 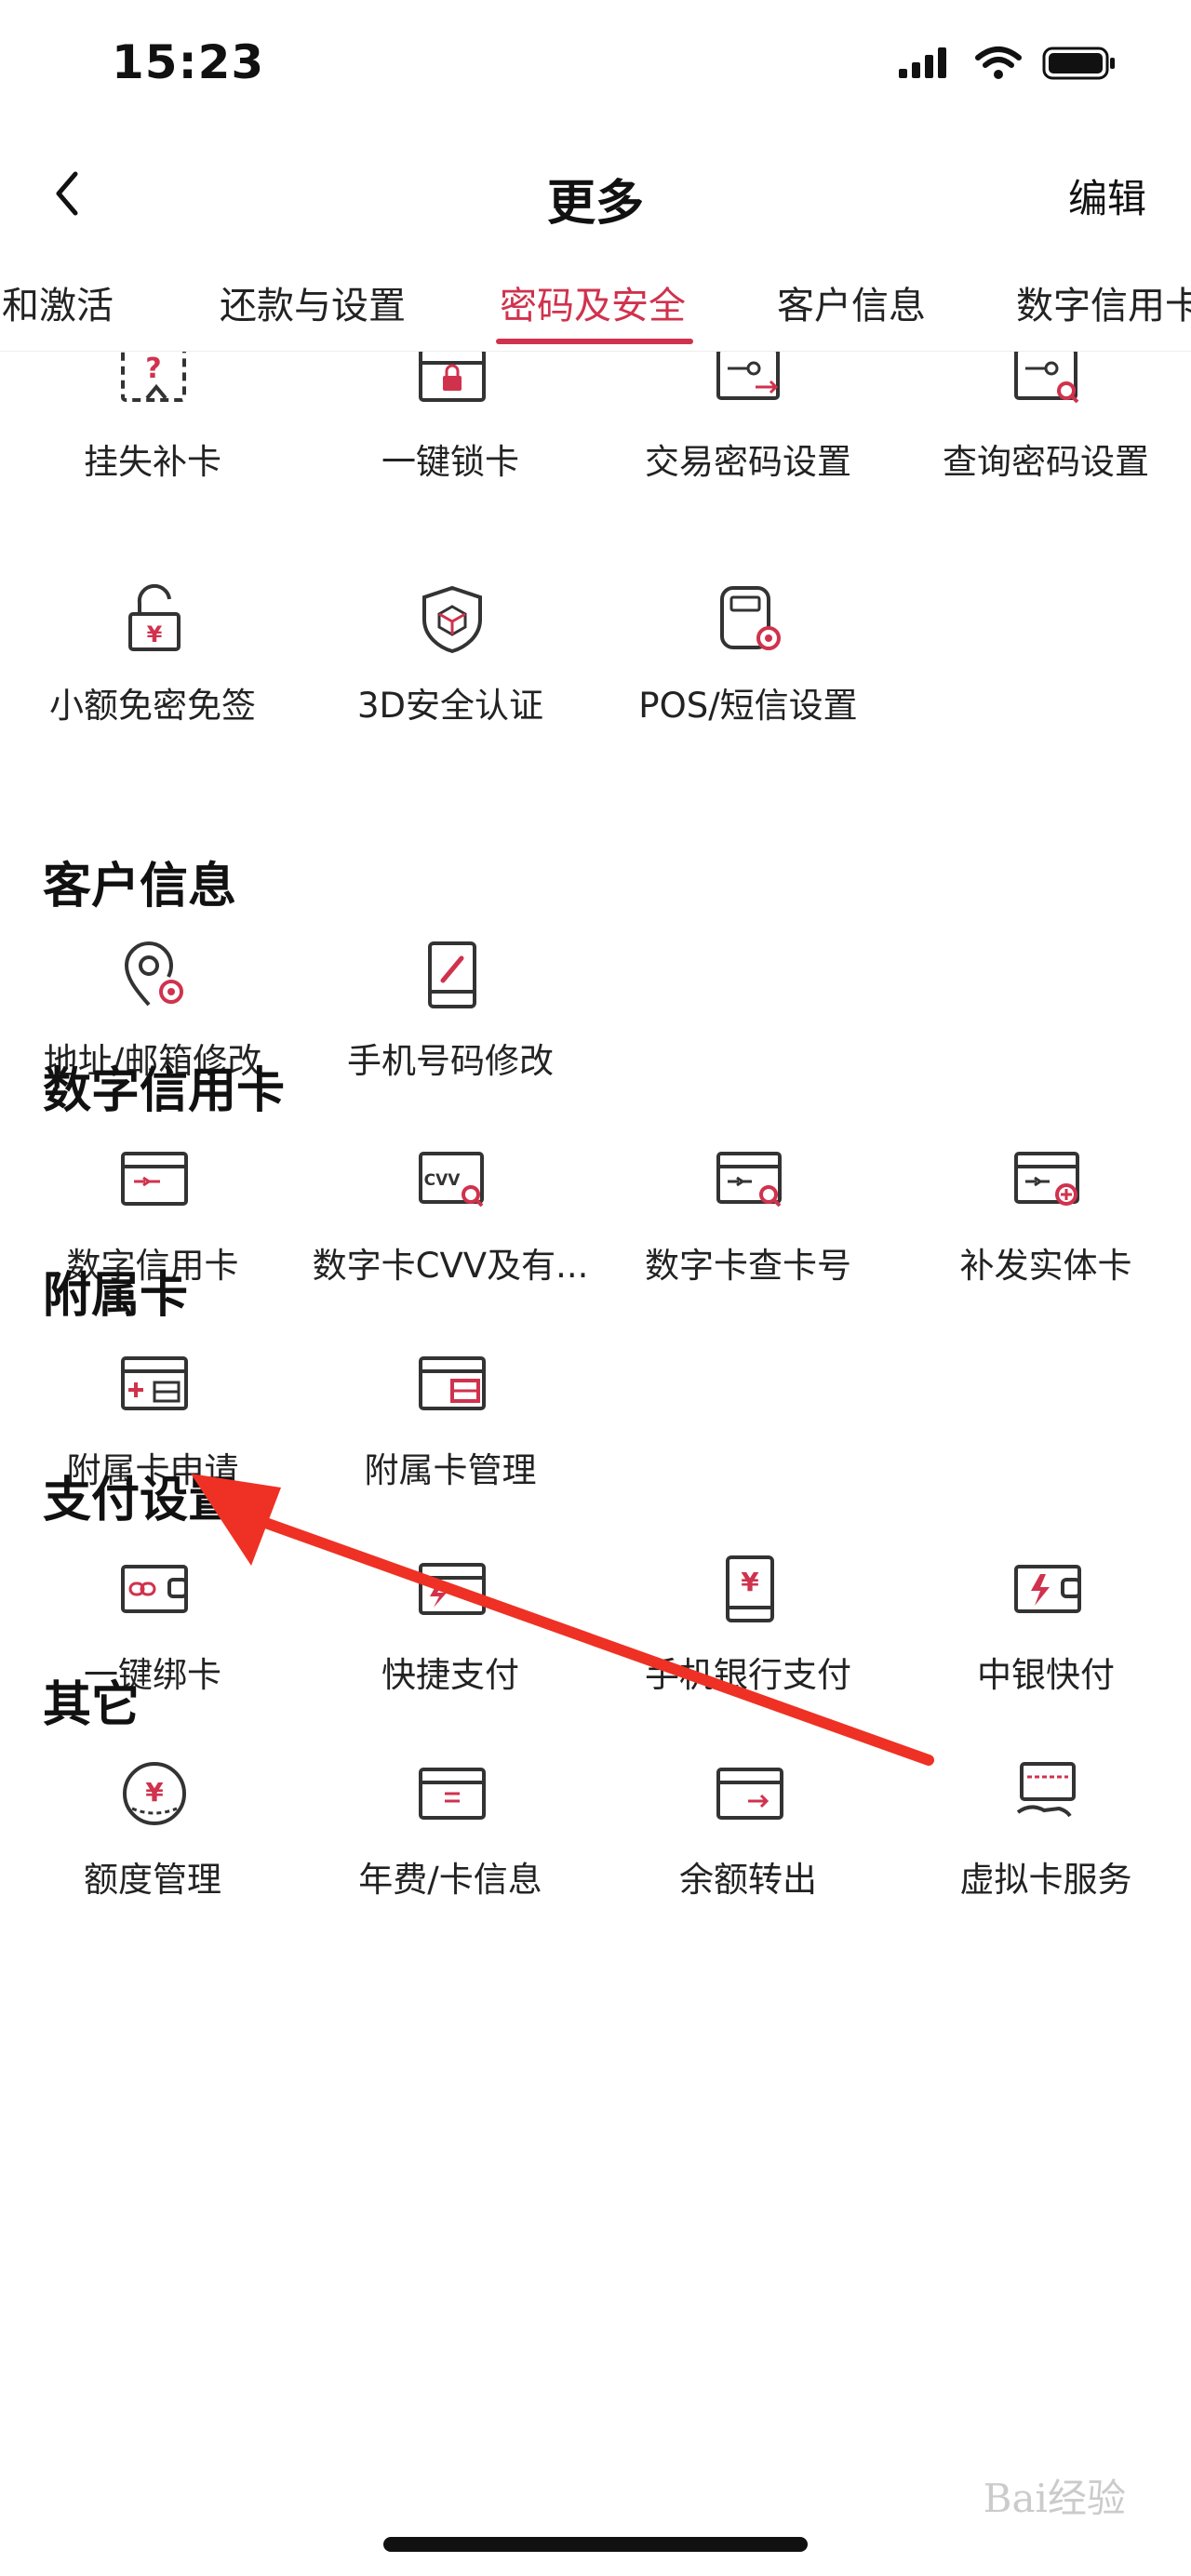 What do you see at coordinates (452, 381) in the screenshot?
I see `lock-card-icon` at bounding box center [452, 381].